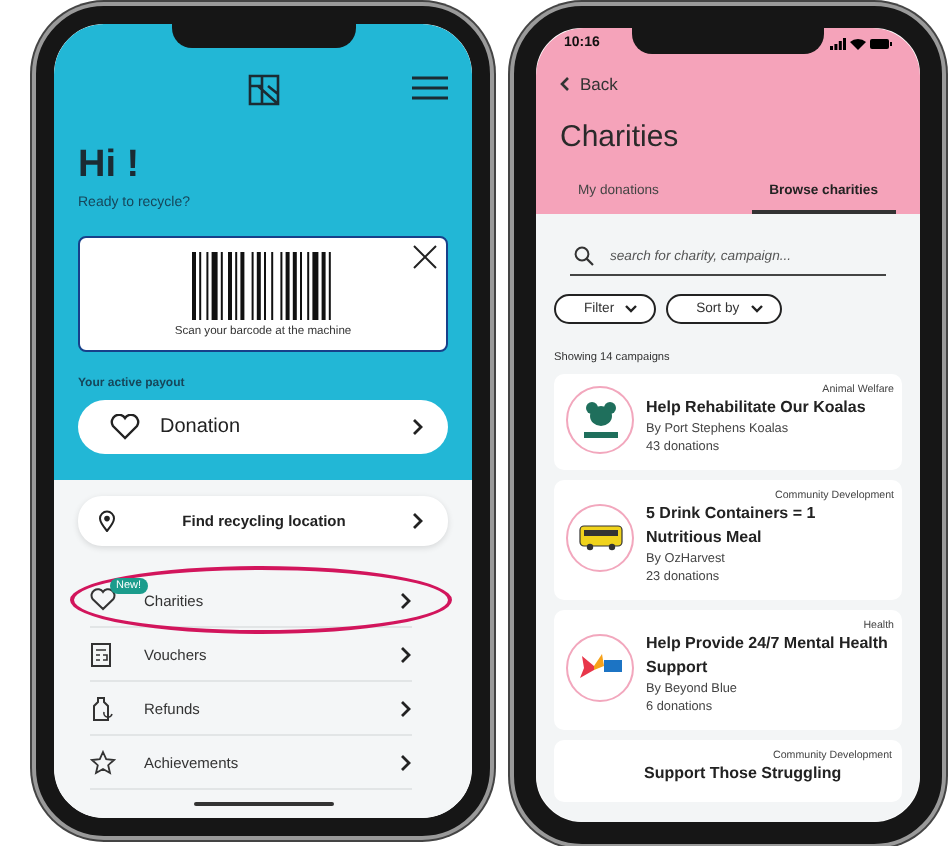 Image resolution: width=952 pixels, height=846 pixels. I want to click on back-button: Back, so click(589, 84).